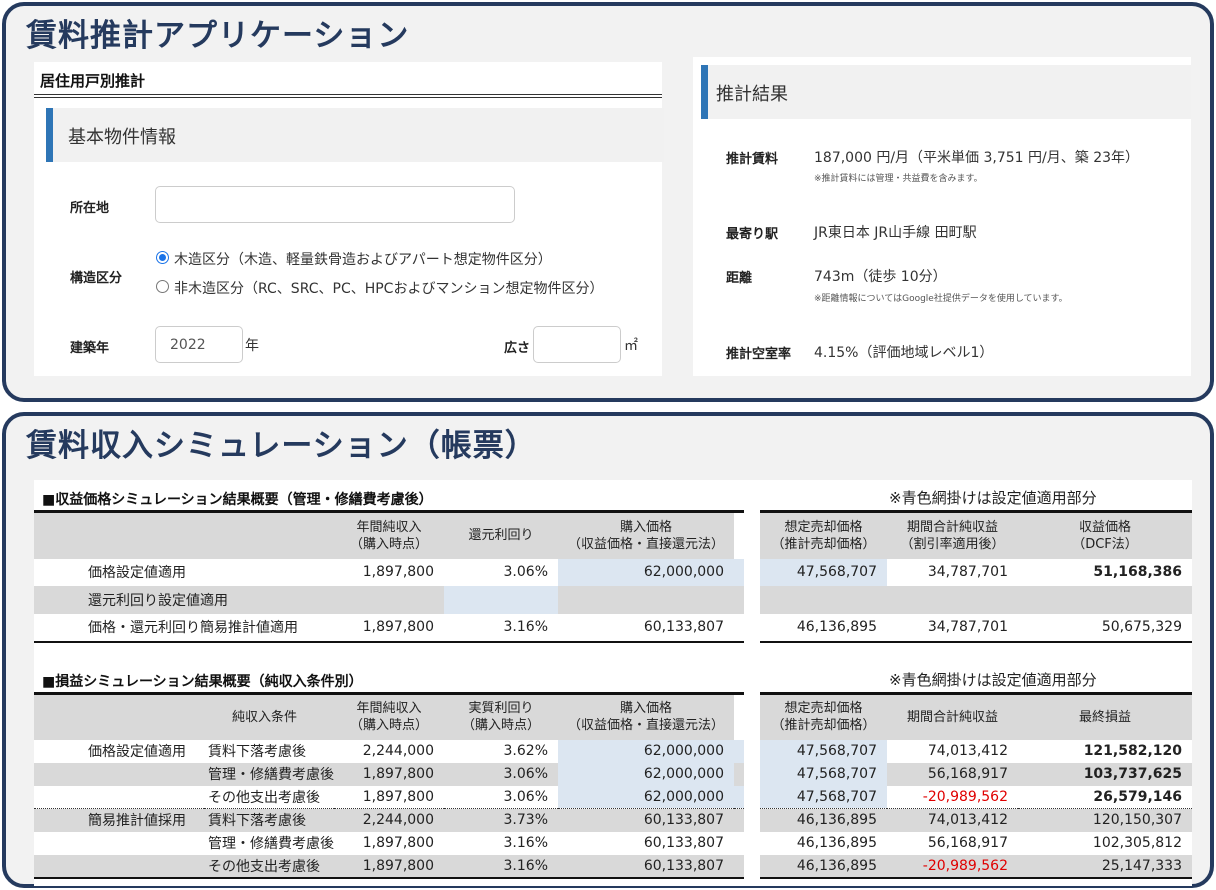  I want to click on th-period-income: 期間合計純収益, so click(952, 716).